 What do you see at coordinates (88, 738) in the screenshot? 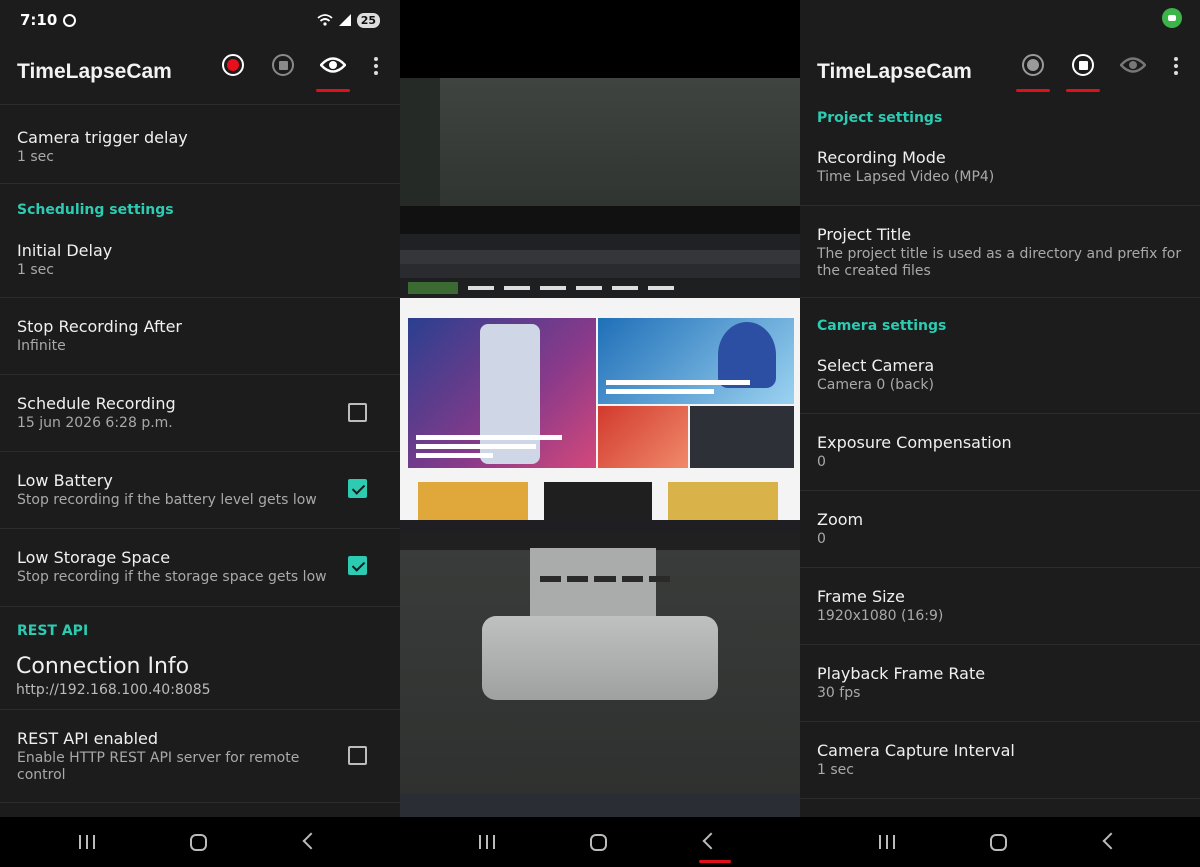
I see `pref-title: REST API enabled` at bounding box center [88, 738].